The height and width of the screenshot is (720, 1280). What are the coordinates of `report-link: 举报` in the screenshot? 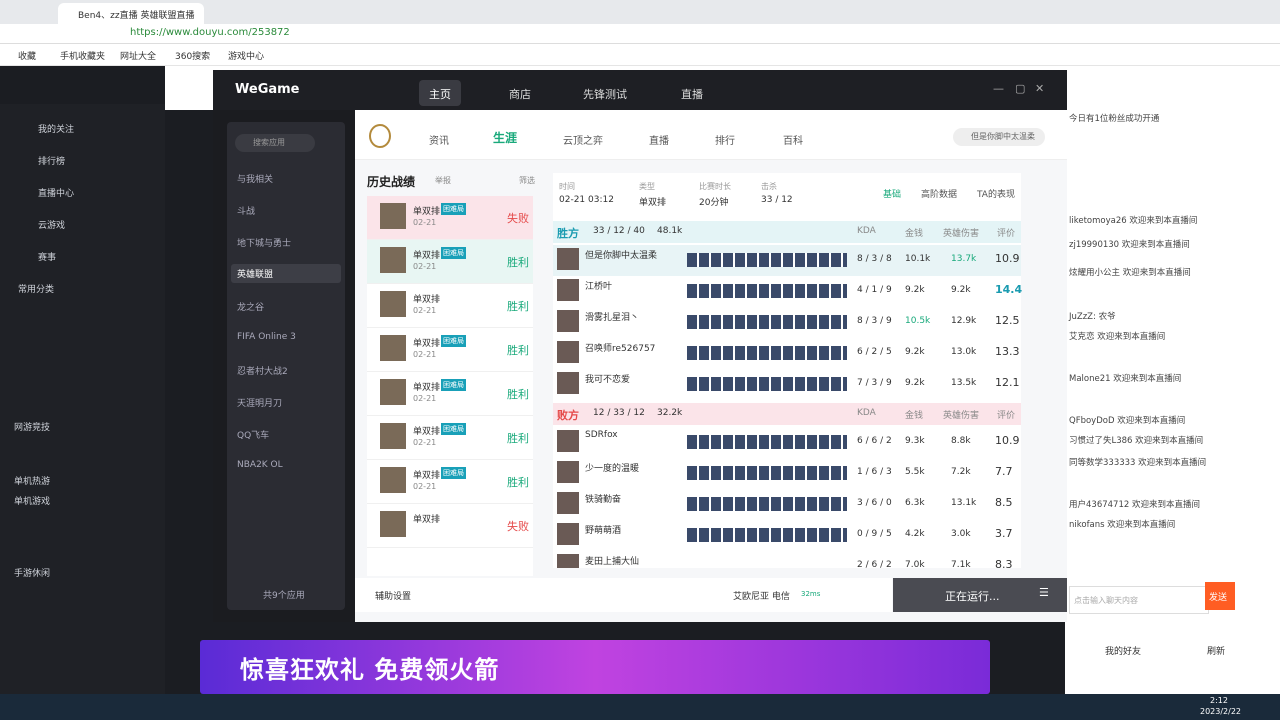 It's located at (443, 180).